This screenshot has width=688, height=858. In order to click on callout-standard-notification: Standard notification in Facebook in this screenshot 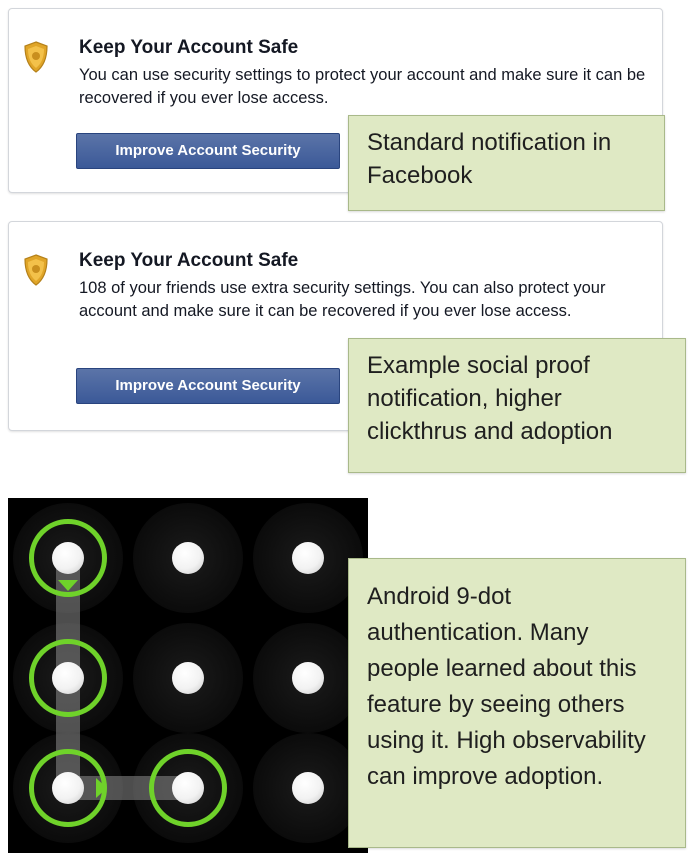, I will do `click(506, 163)`.